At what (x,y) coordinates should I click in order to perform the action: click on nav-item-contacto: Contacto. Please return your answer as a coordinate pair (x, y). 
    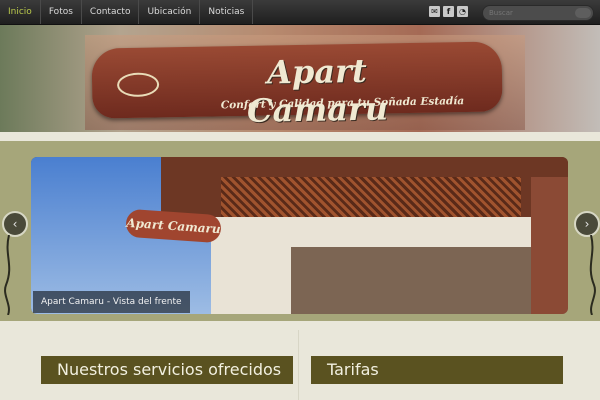
    Looking at the image, I should click on (111, 12).